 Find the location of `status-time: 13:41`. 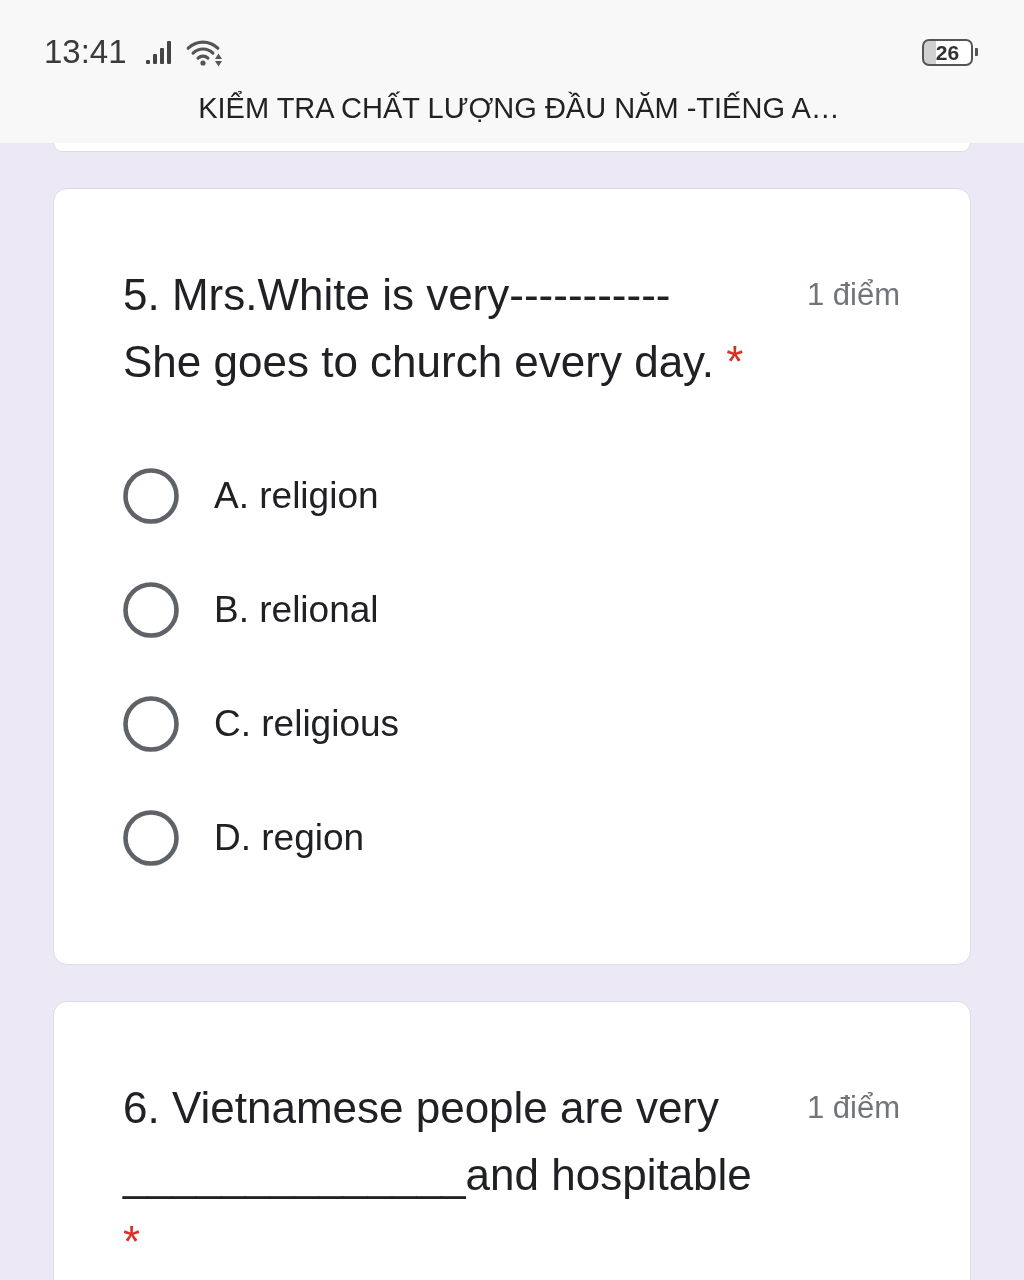

status-time: 13:41 is located at coordinates (85, 52).